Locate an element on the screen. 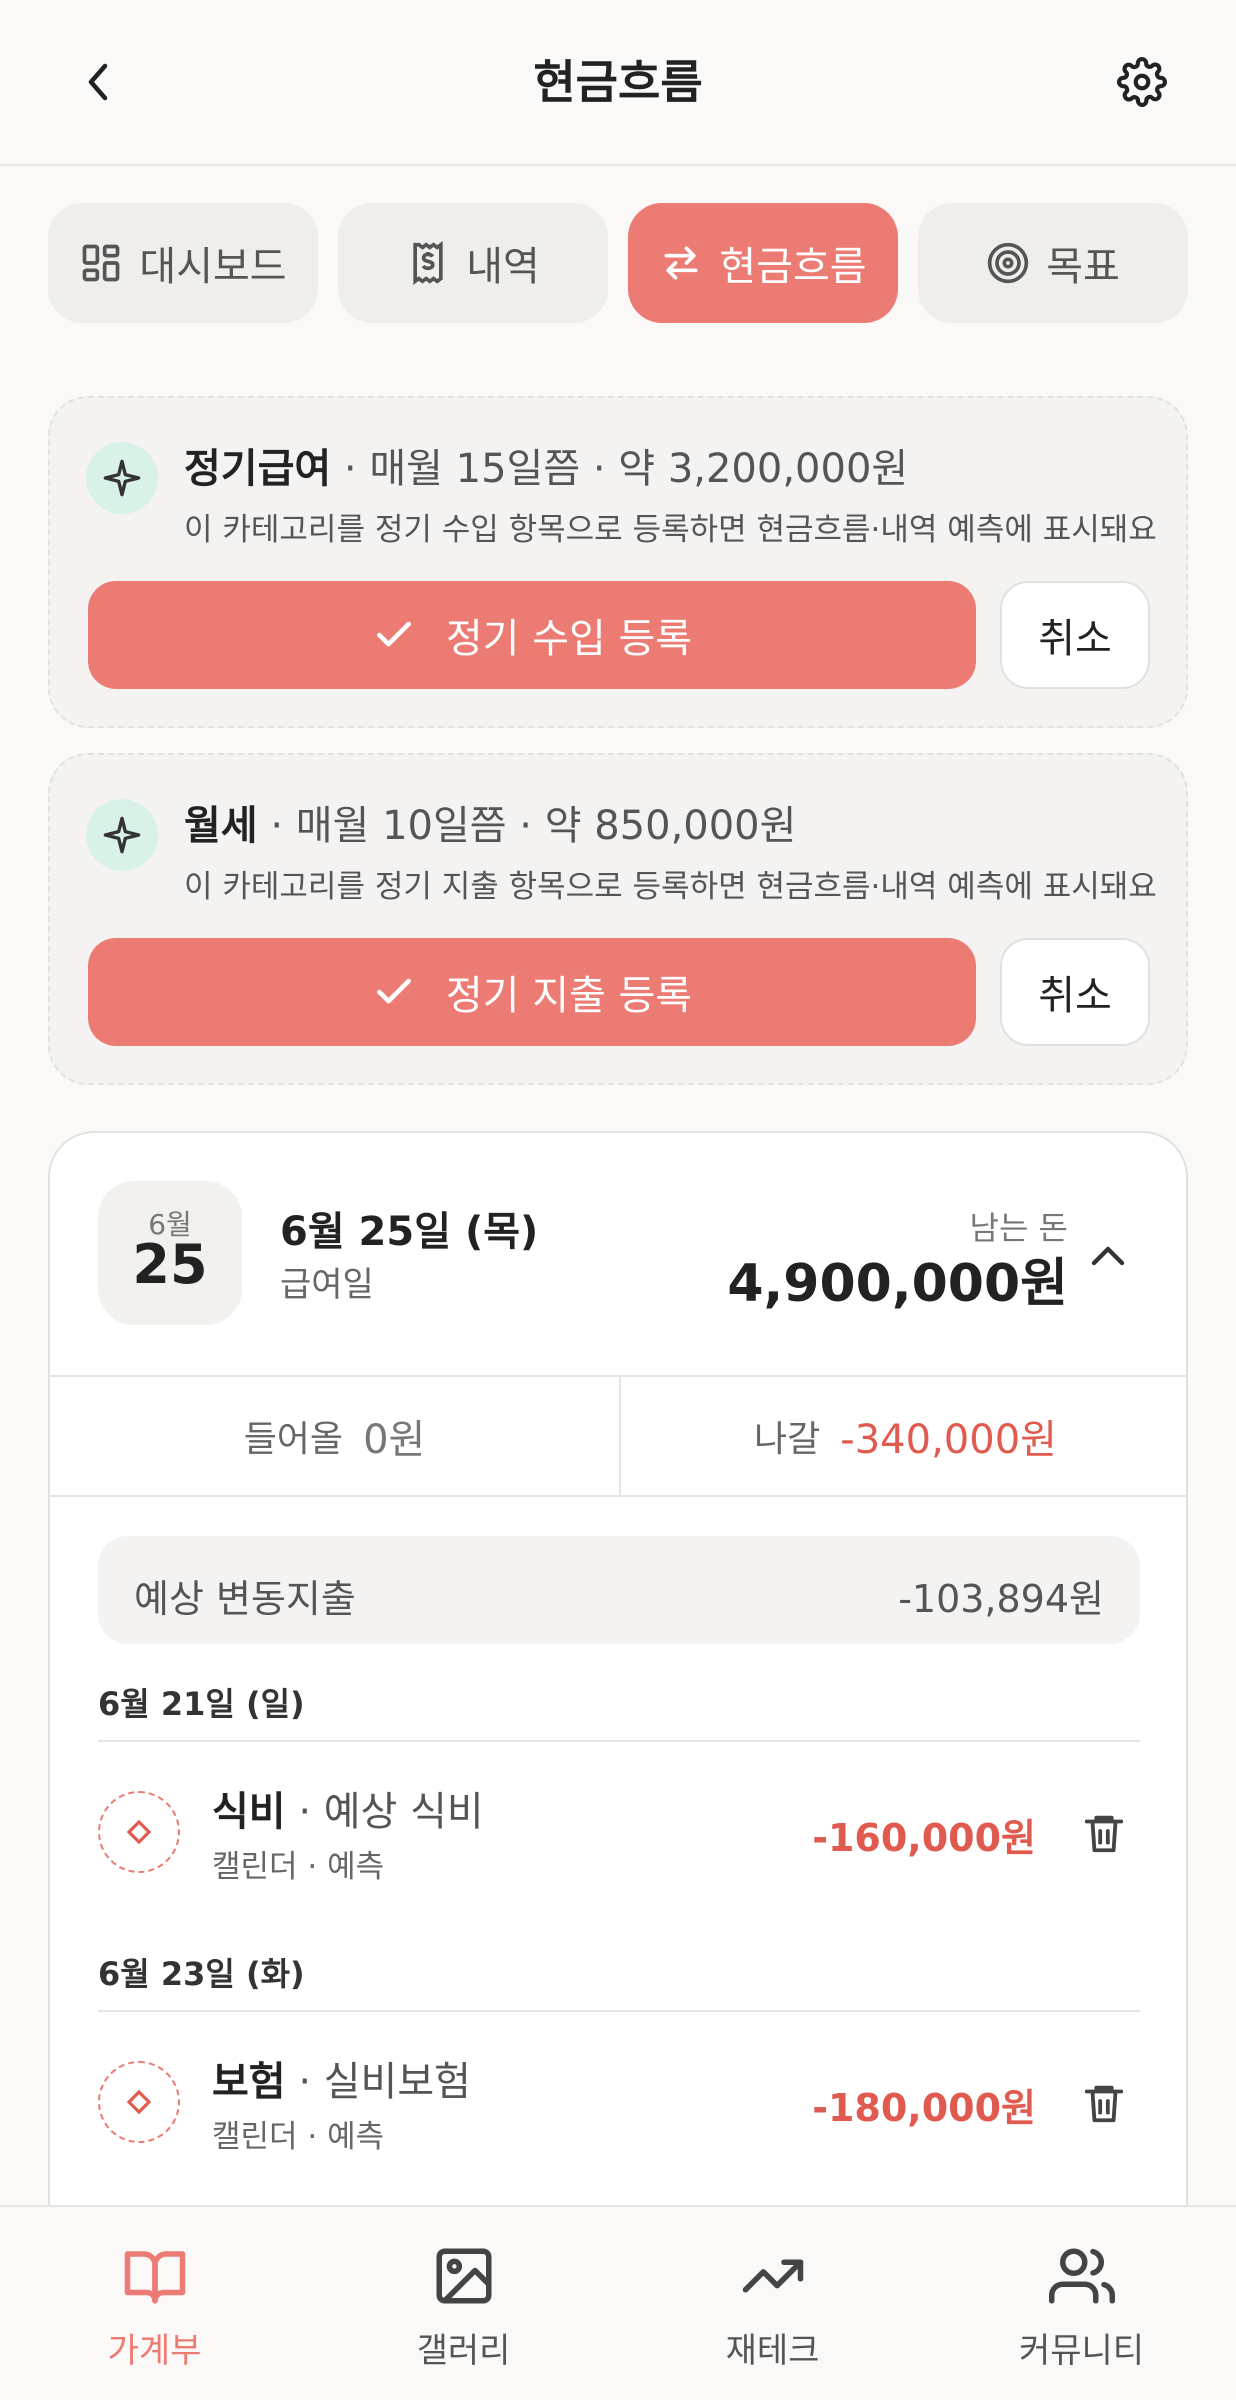 This screenshot has width=1236, height=2400. variable-expense-row: 예상 변동지출 -103,894원 is located at coordinates (619, 1590).